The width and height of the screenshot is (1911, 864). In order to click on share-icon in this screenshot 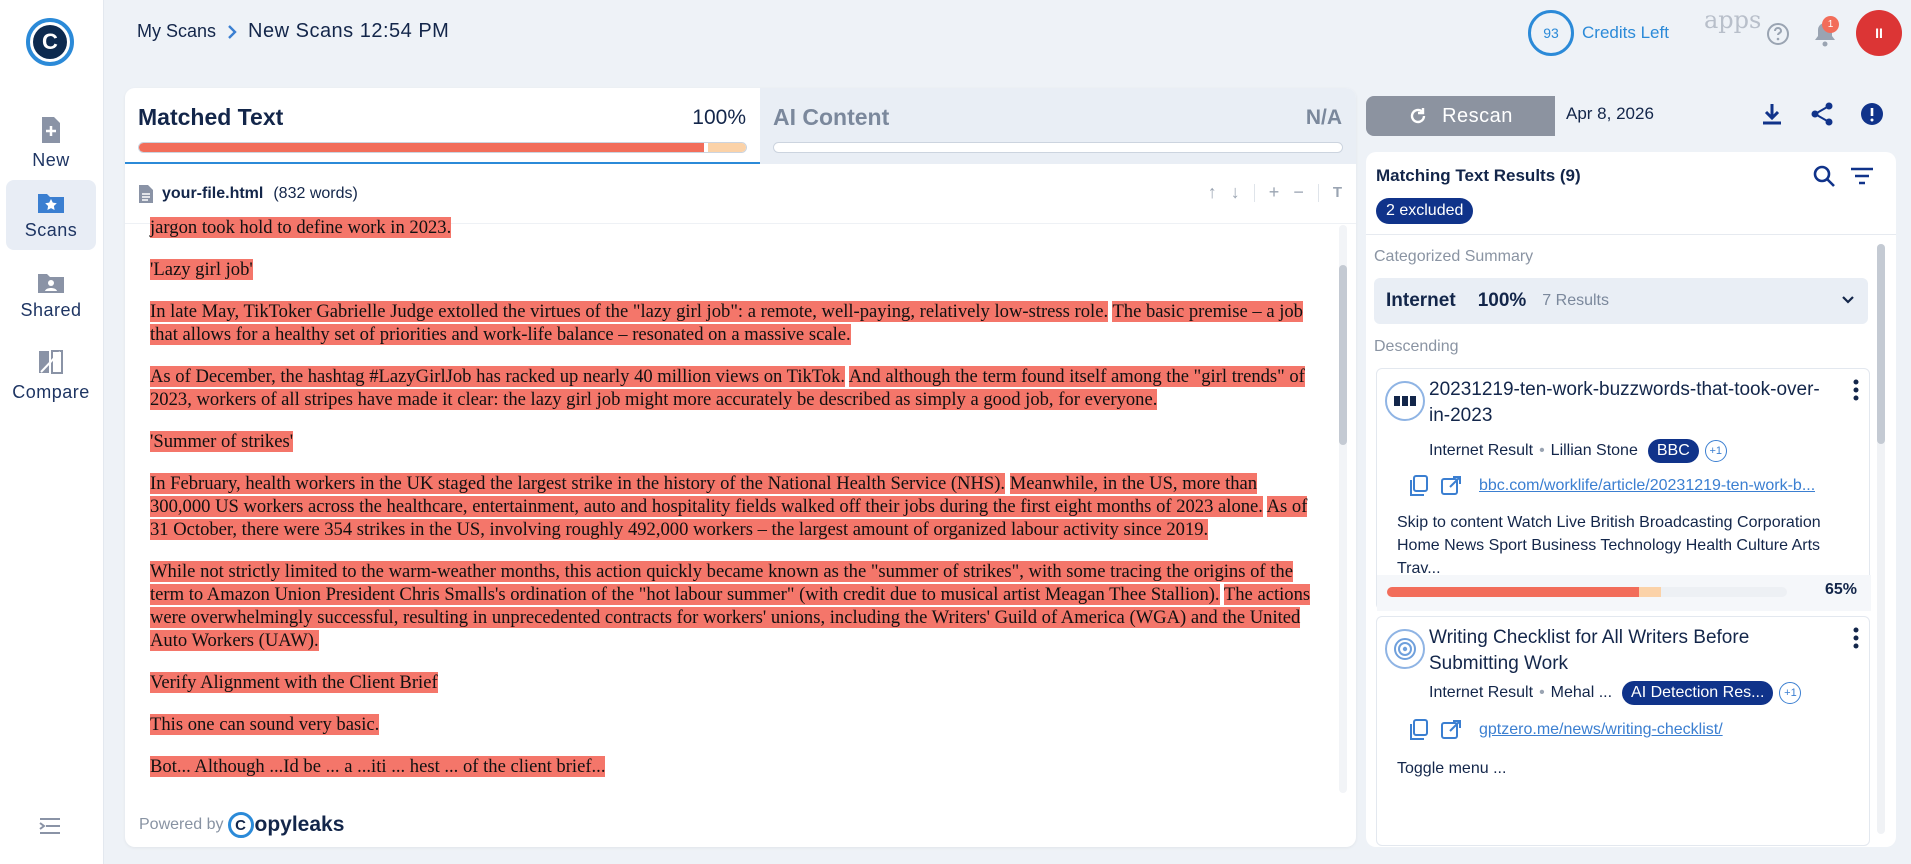, I will do `click(1822, 116)`.